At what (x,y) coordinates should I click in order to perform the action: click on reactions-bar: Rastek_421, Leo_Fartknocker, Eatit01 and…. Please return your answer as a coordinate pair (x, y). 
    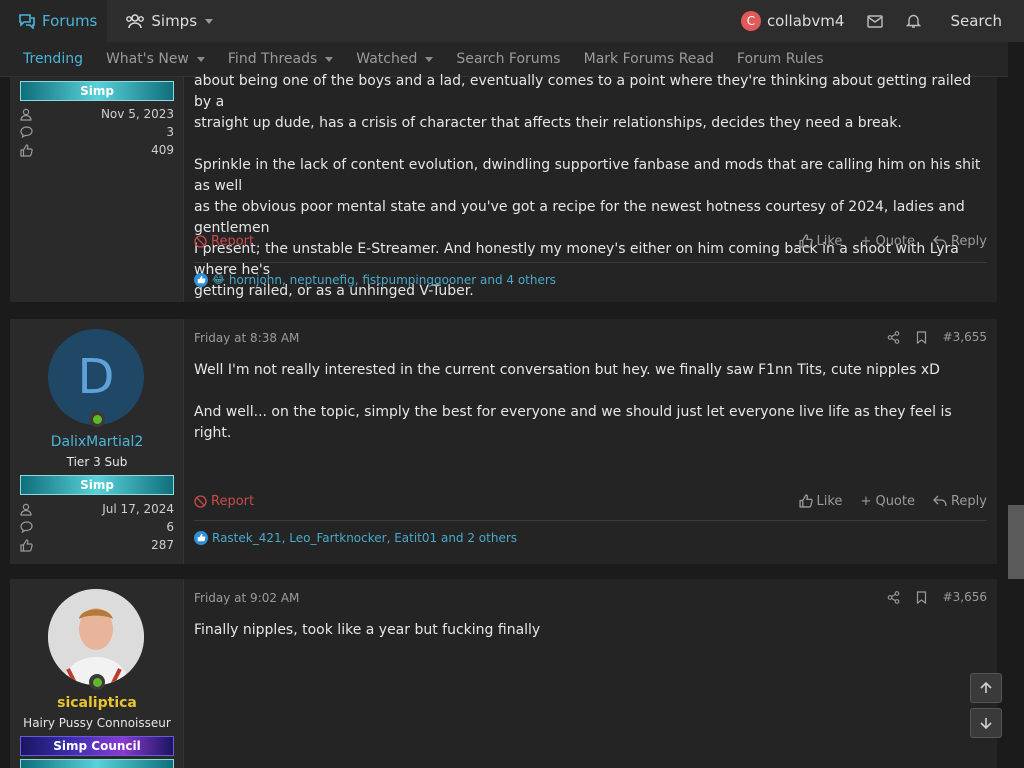
    Looking at the image, I should click on (590, 537).